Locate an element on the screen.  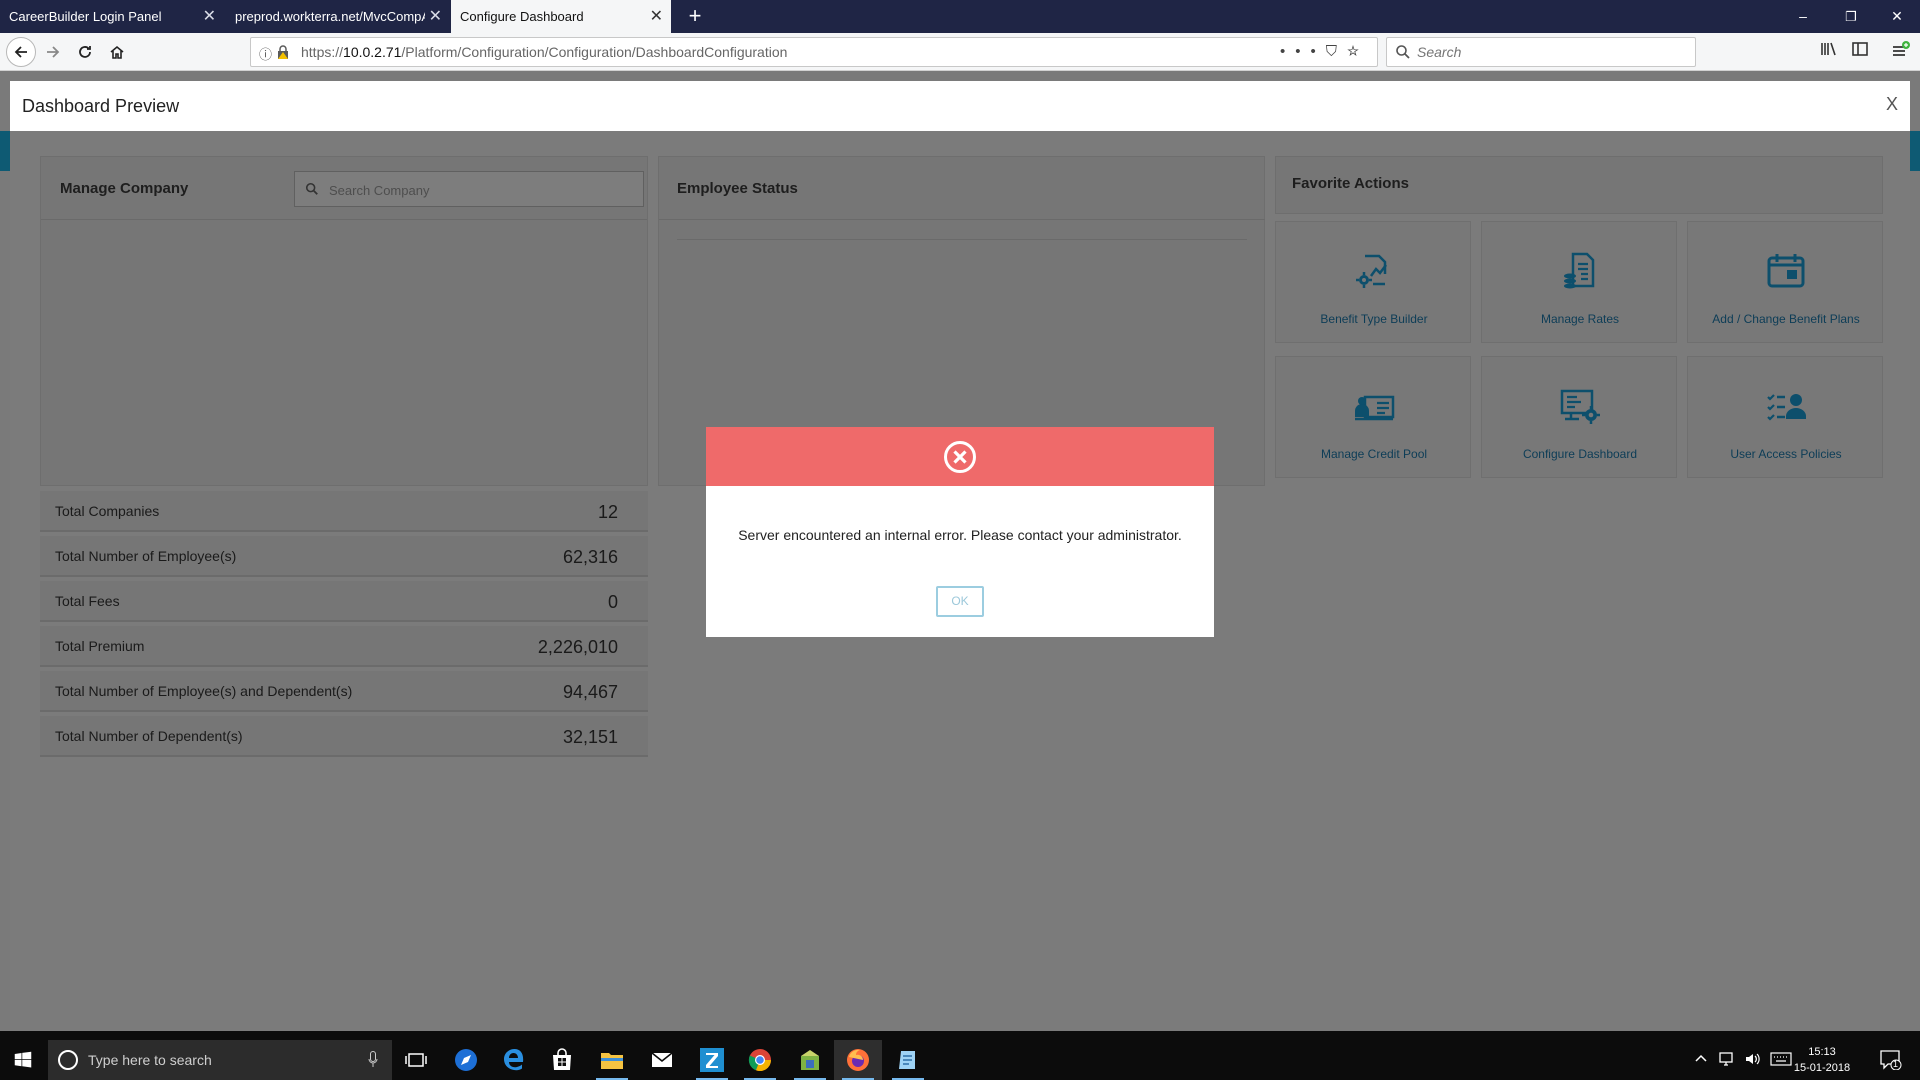
stat-value: 32,151 is located at coordinates (590, 737).